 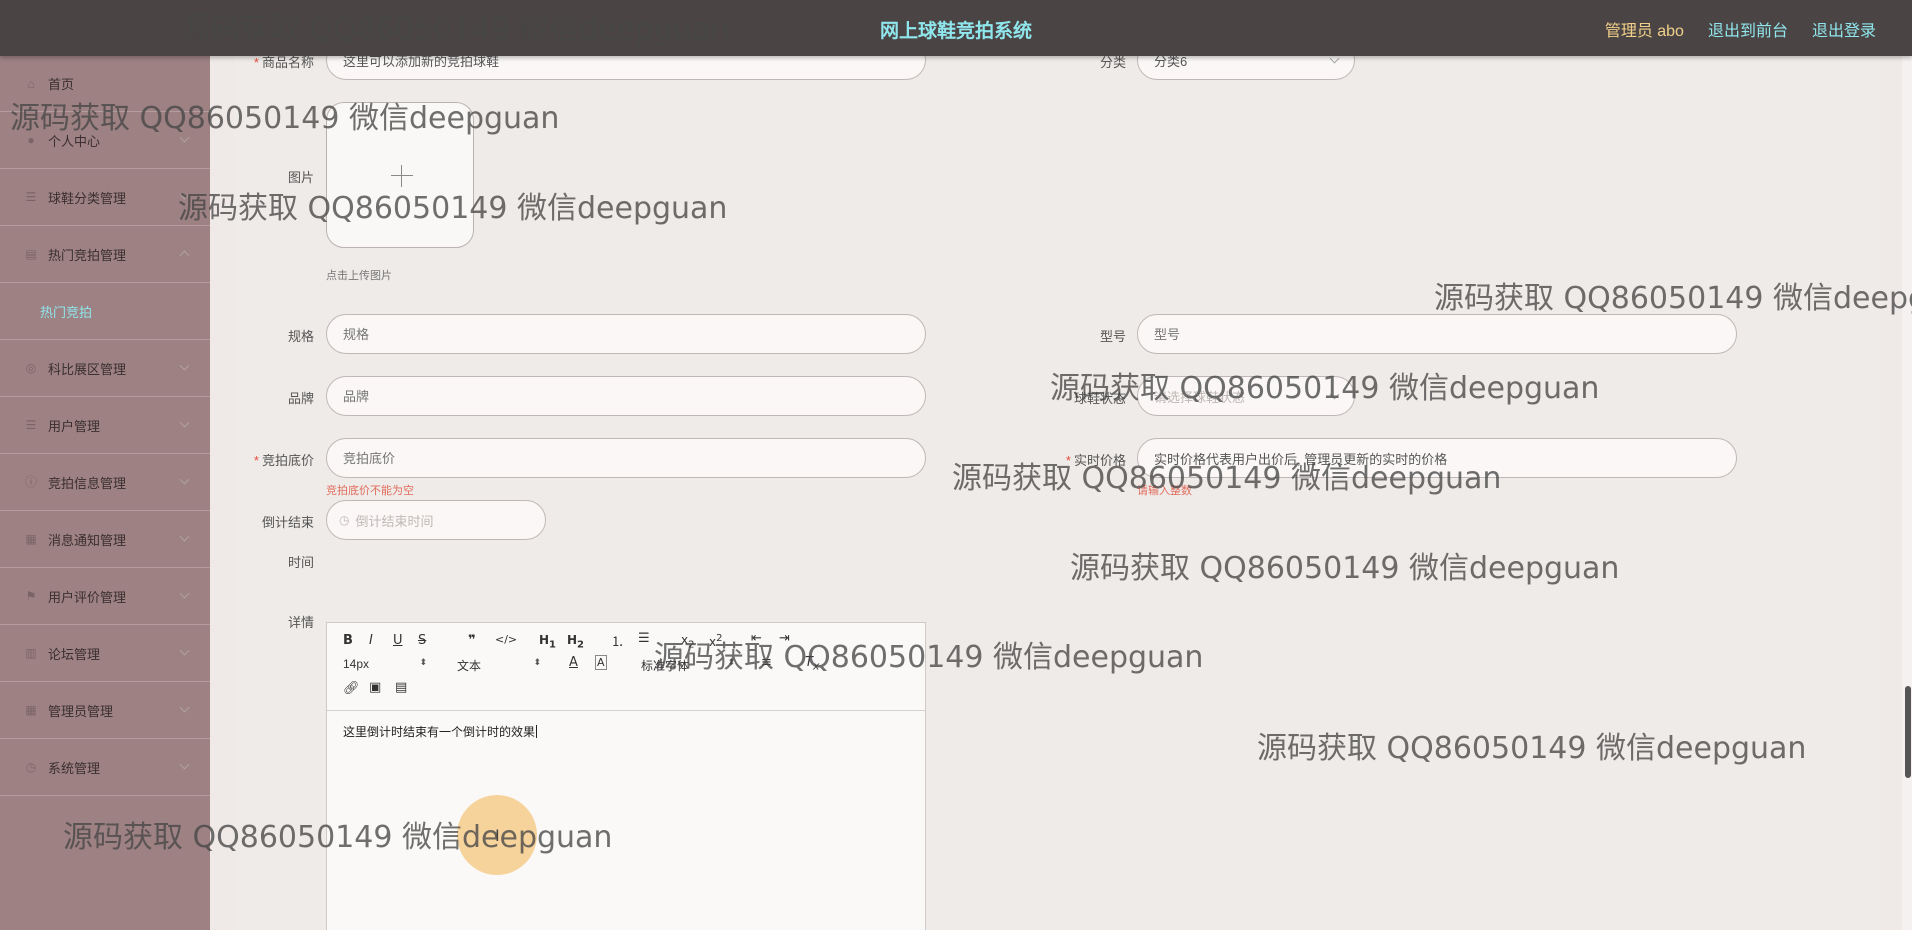 What do you see at coordinates (287, 522) in the screenshot?
I see `countdown-label: 倒计结束` at bounding box center [287, 522].